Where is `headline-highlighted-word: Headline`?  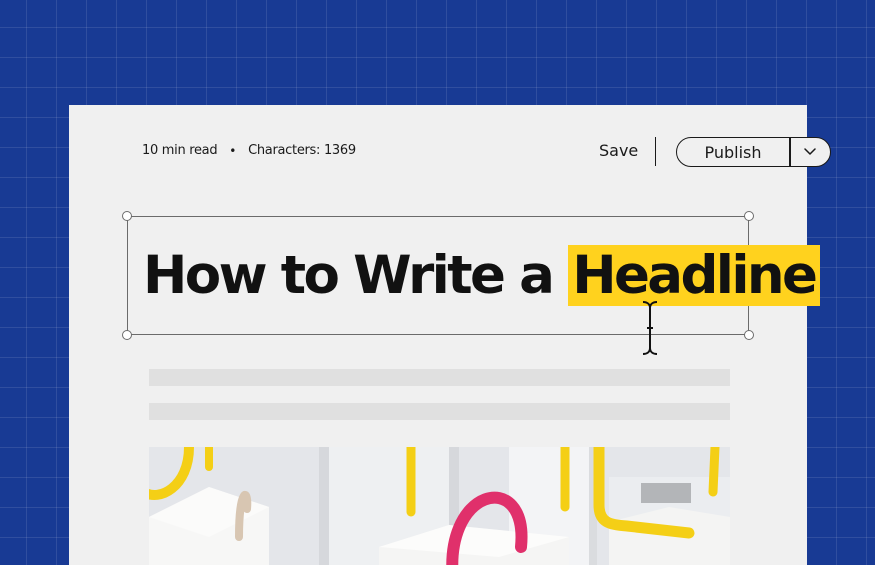 headline-highlighted-word: Headline is located at coordinates (694, 275).